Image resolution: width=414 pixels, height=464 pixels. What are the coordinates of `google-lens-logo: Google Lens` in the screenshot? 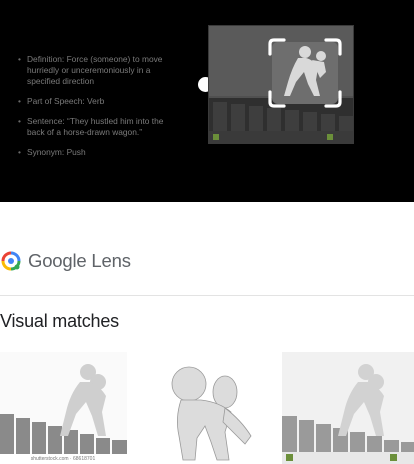 It's located at (65, 261).